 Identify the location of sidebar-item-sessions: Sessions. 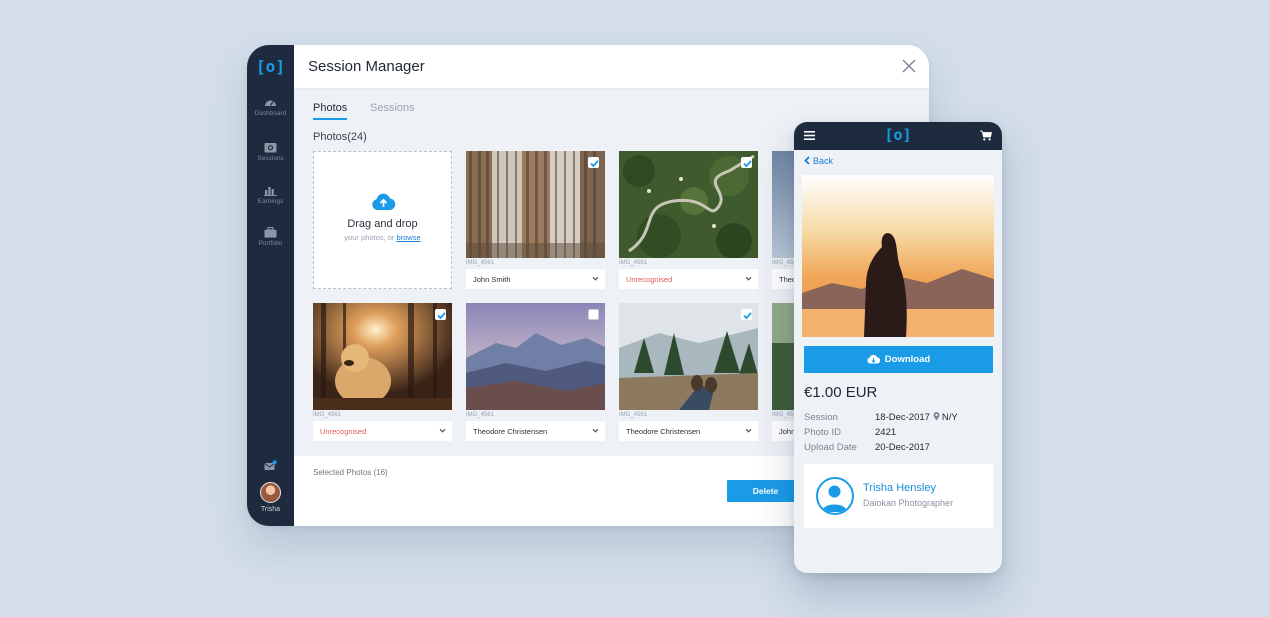
(270, 152).